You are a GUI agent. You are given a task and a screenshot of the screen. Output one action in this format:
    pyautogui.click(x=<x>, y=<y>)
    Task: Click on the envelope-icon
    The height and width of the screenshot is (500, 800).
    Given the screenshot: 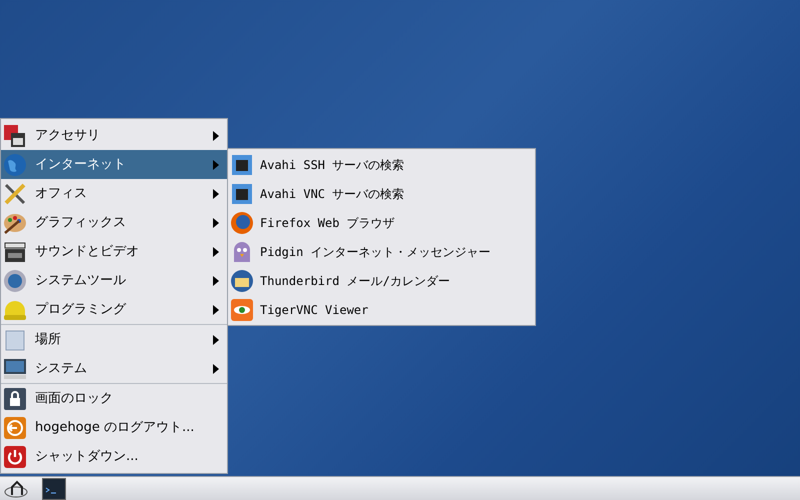 What is the action you would take?
    pyautogui.click(x=242, y=280)
    